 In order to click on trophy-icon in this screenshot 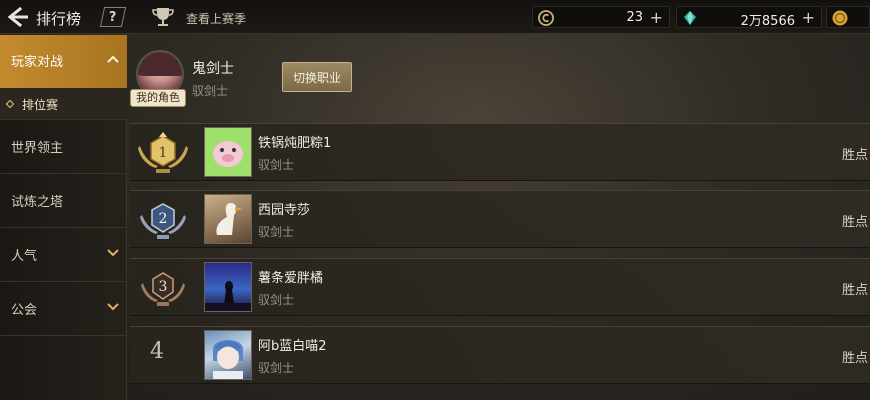, I will do `click(163, 17)`.